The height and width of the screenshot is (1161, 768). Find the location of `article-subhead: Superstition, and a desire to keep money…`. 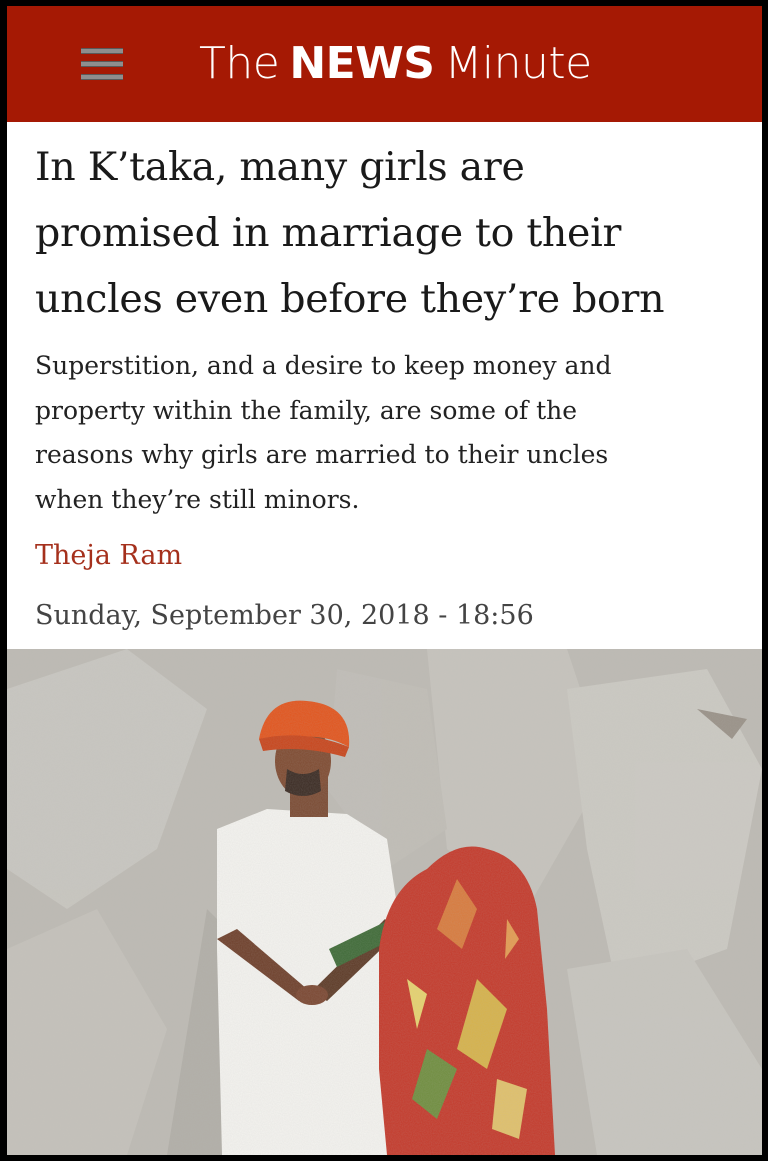

article-subhead: Superstition, and a desire to keep money… is located at coordinates (387, 433).